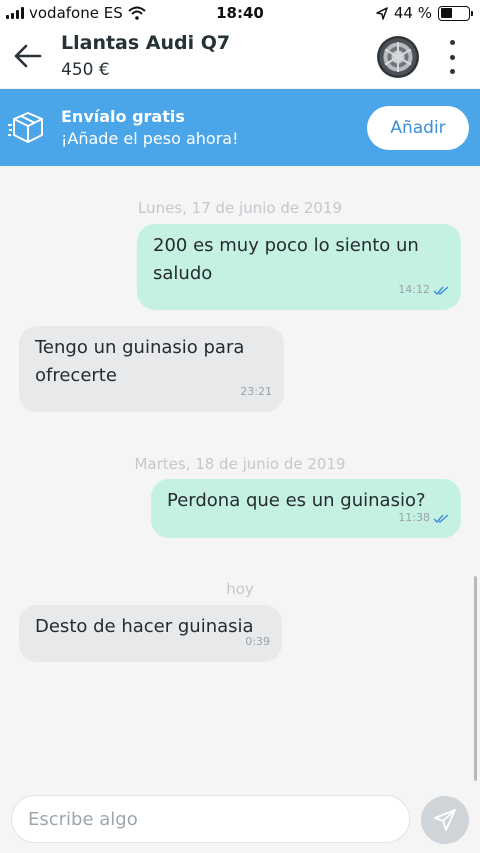  I want to click on date-separator: Lunes, 17 de junio de 2019, so click(240, 208).